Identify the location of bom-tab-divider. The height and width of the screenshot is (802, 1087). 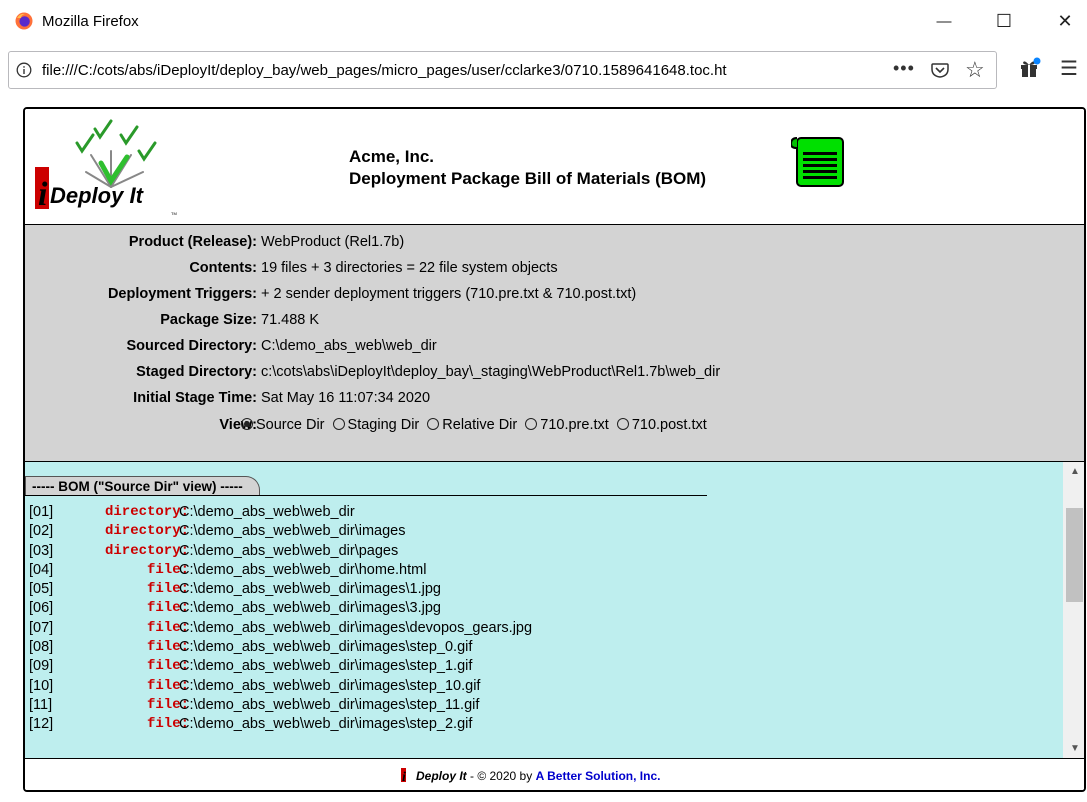
(366, 495).